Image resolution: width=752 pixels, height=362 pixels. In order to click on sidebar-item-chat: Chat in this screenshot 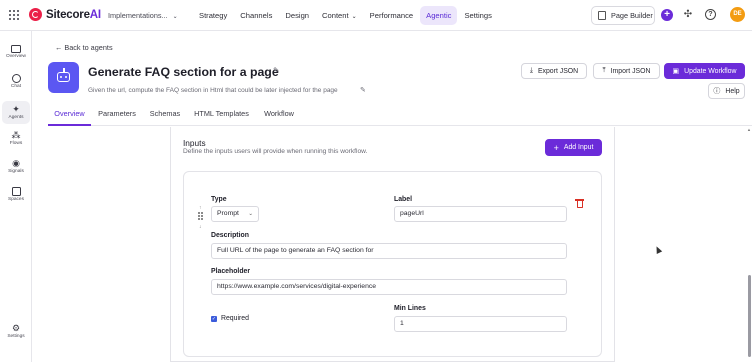, I will do `click(16, 82)`.